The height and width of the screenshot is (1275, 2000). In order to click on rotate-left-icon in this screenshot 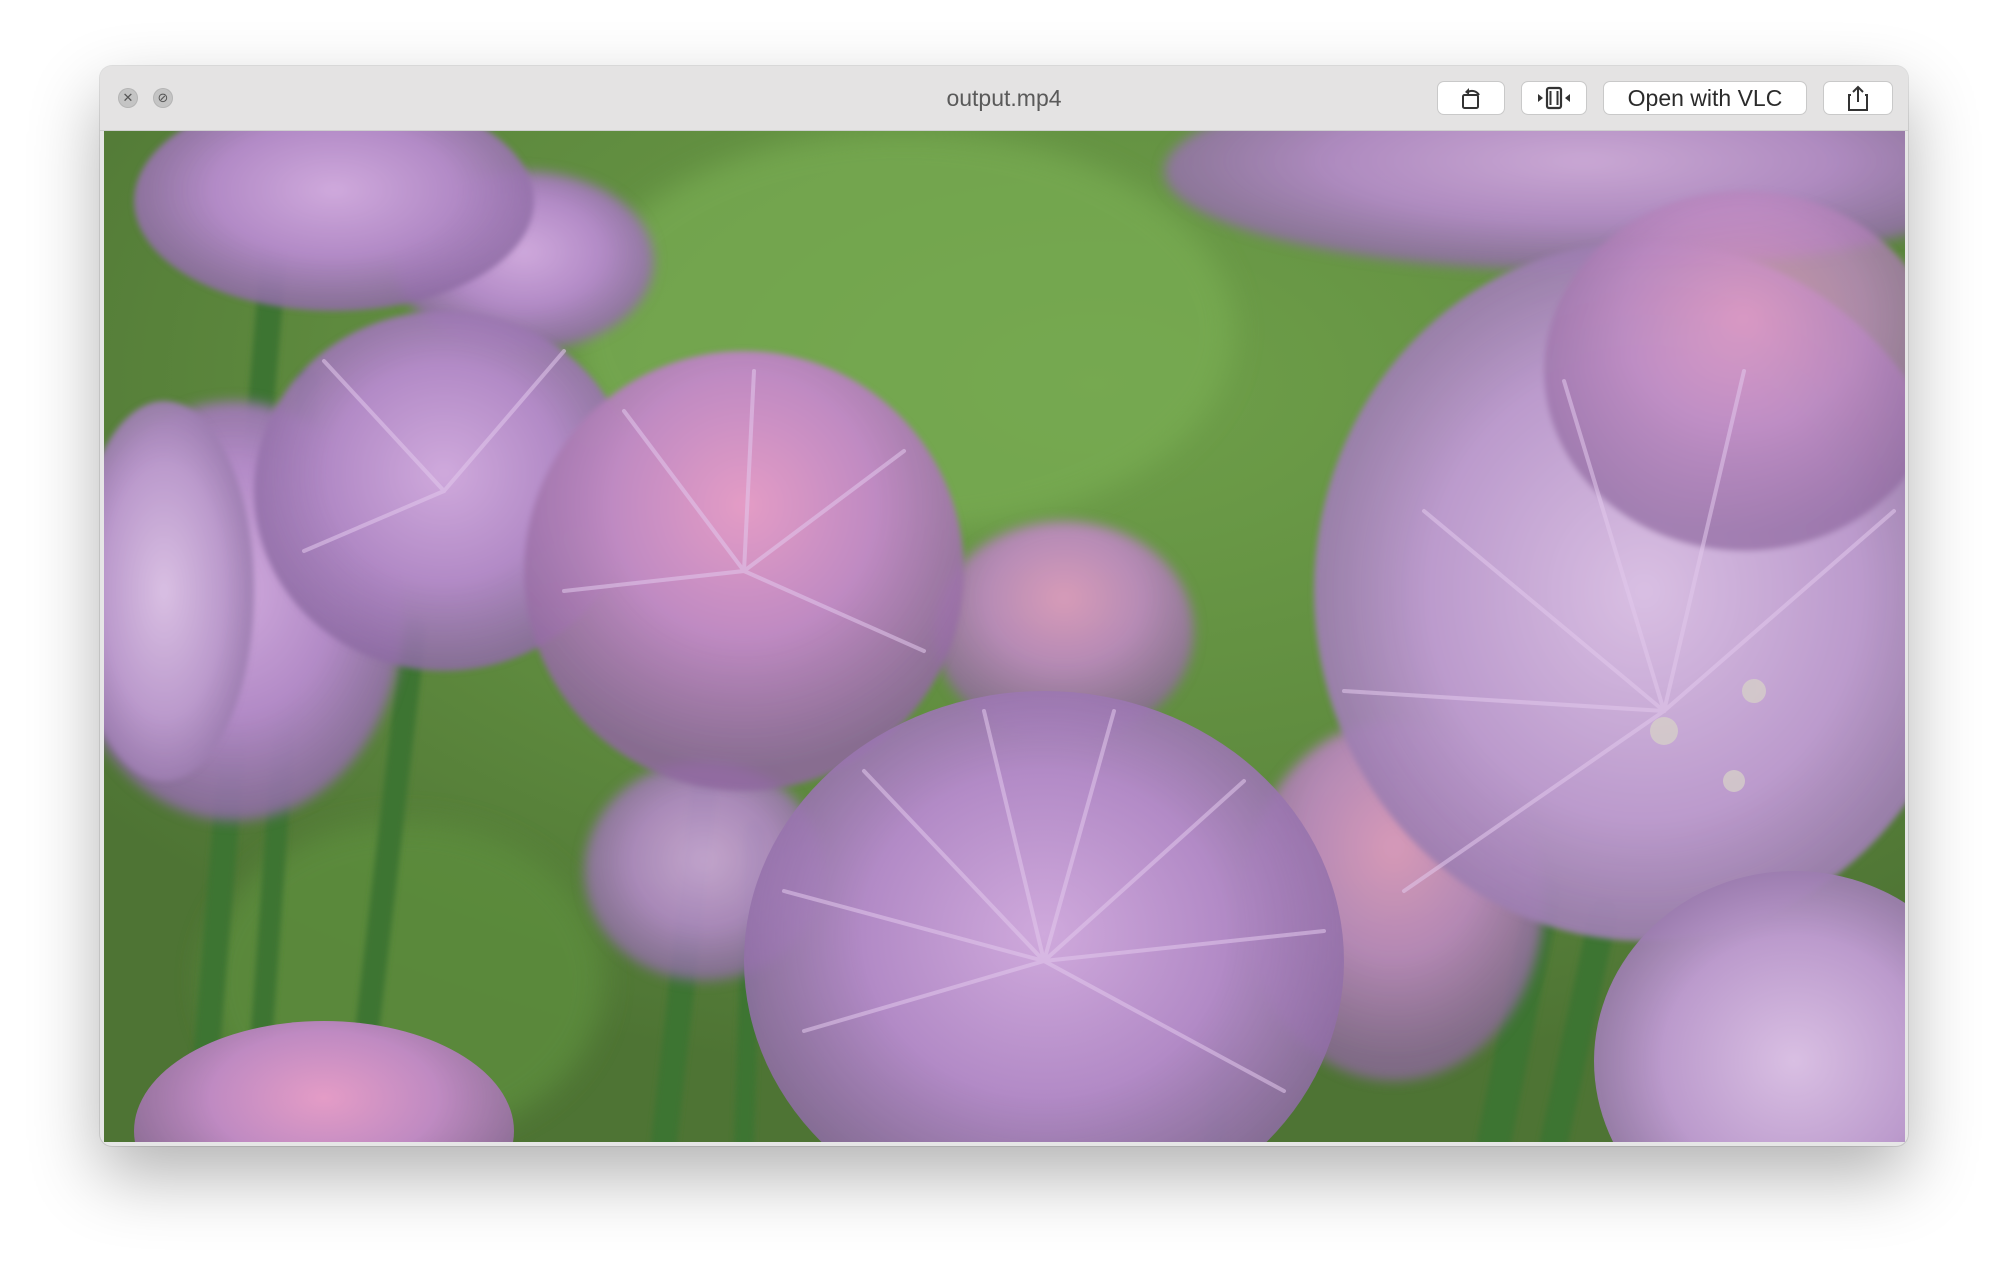, I will do `click(1471, 98)`.